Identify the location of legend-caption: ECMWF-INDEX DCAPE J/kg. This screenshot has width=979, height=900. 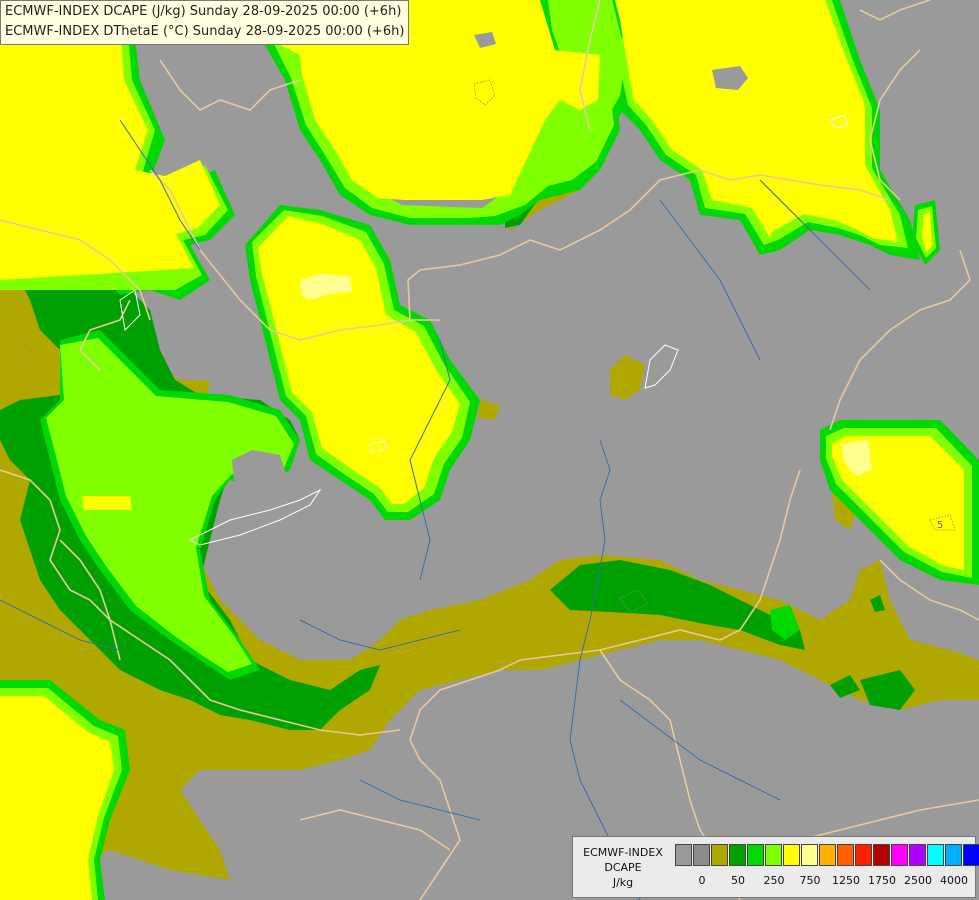
(623, 867).